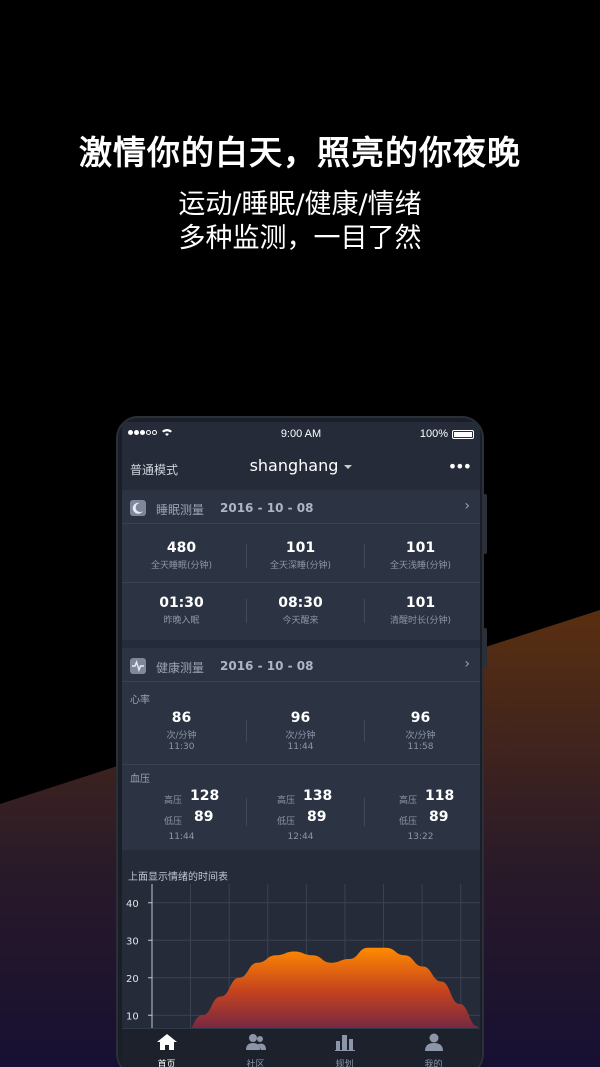 Image resolution: width=600 pixels, height=1067 pixels. Describe the element at coordinates (138, 666) in the screenshot. I see `pulse-icon` at that location.